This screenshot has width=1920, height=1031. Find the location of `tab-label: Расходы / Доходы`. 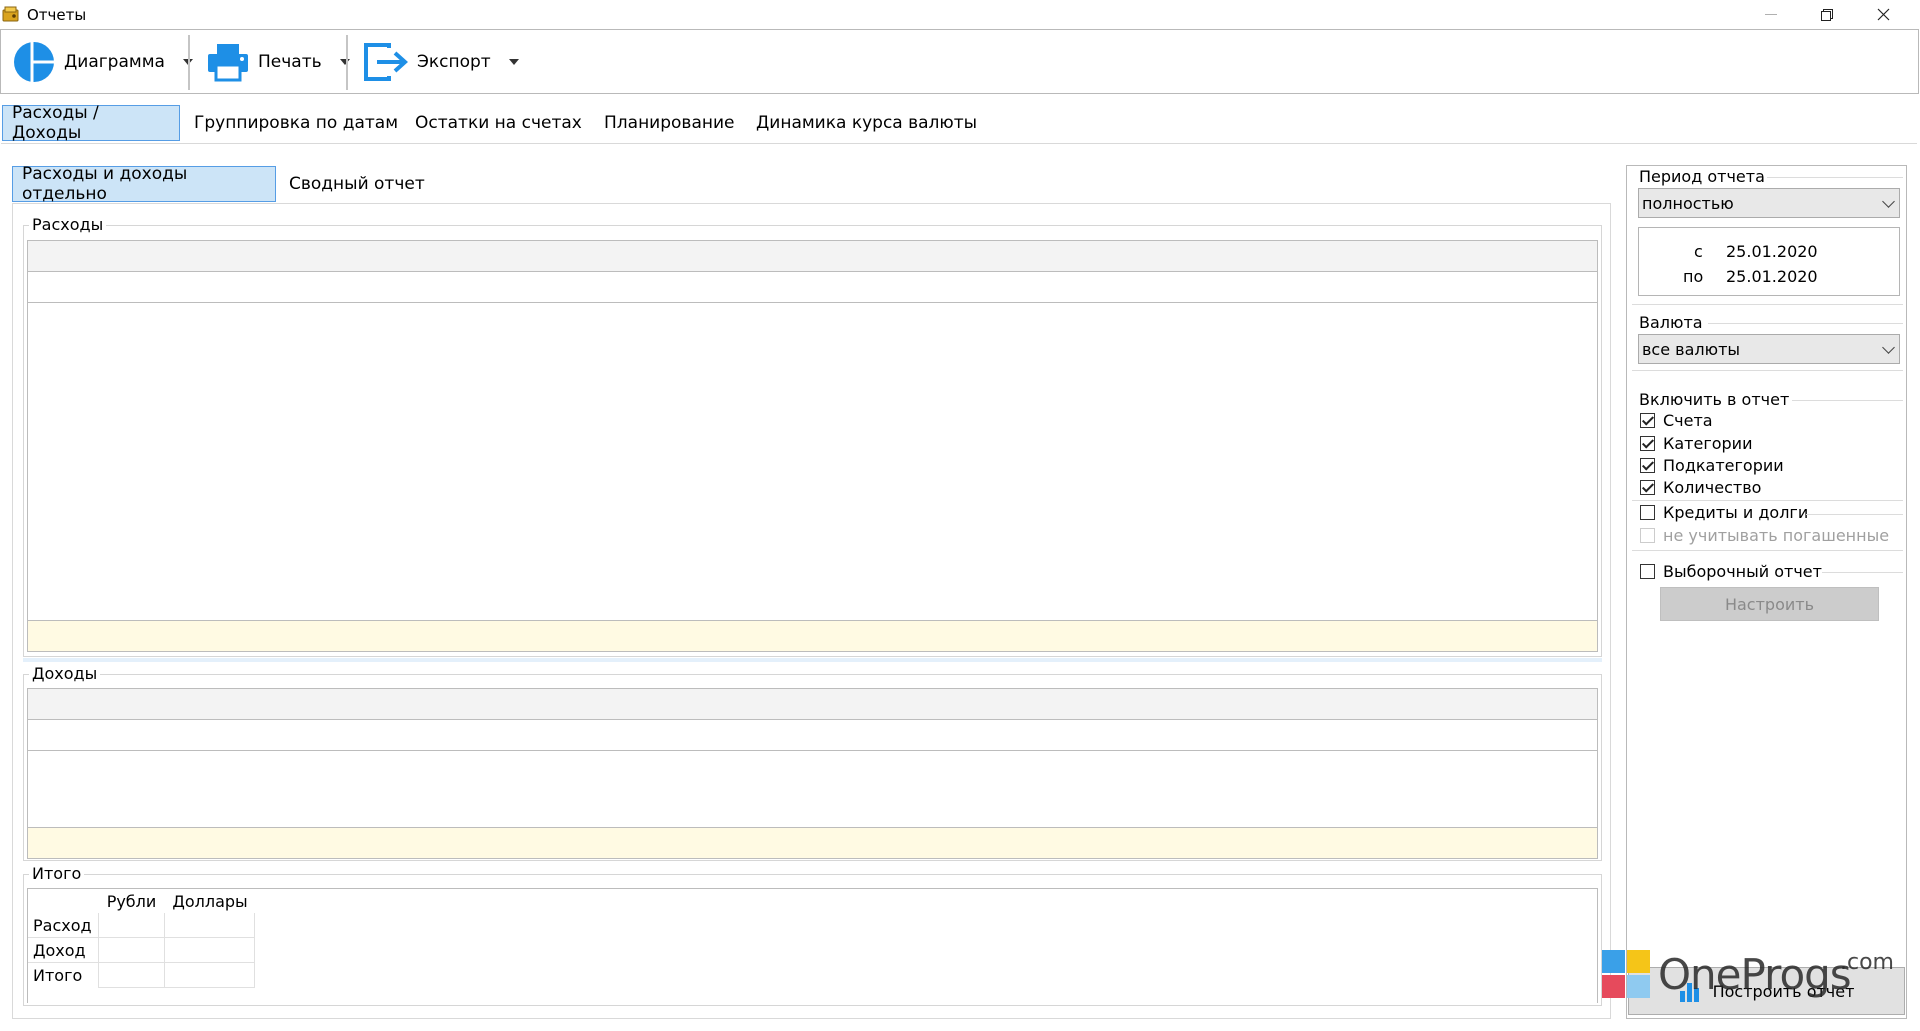

tab-label: Расходы / Доходы is located at coordinates (55, 123).